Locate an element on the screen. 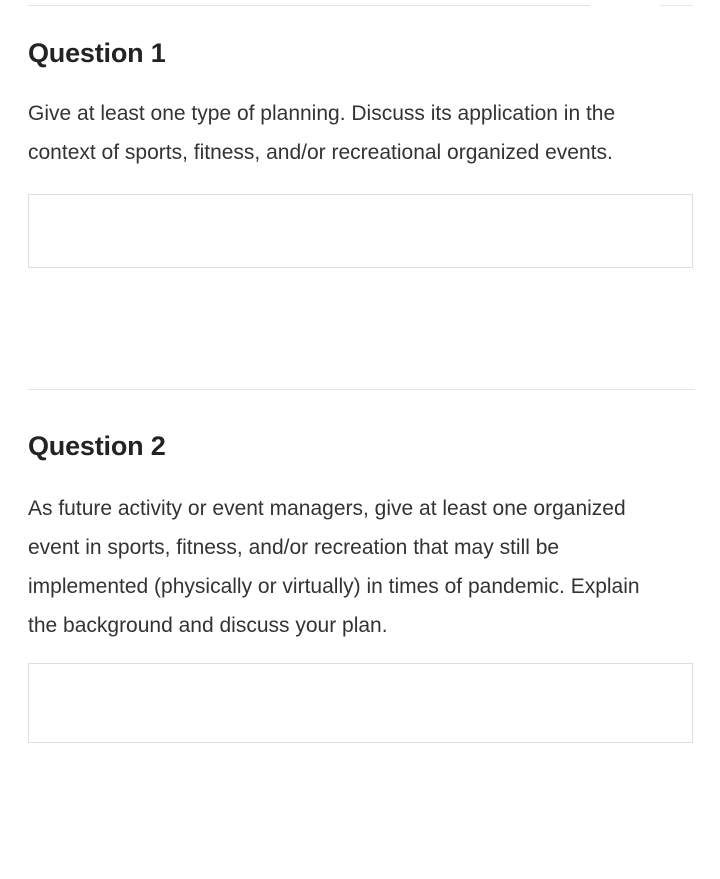 This screenshot has width=720, height=879. top-separator-group is located at coordinates (360, 9).